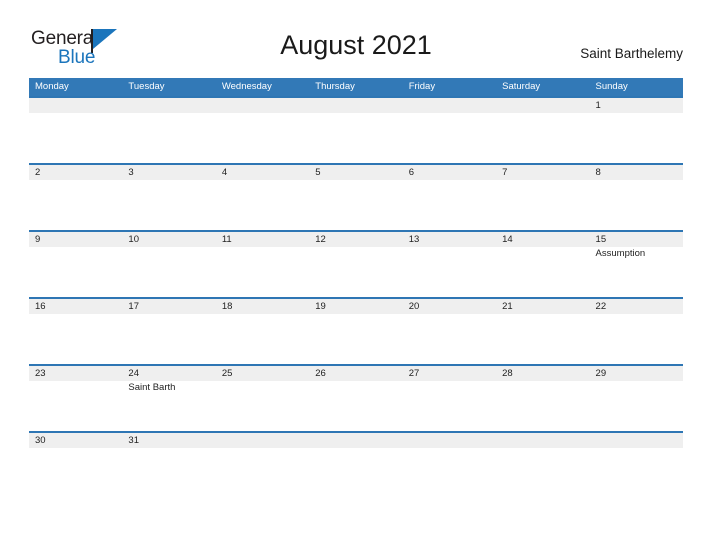  I want to click on day-number: 9, so click(38, 239).